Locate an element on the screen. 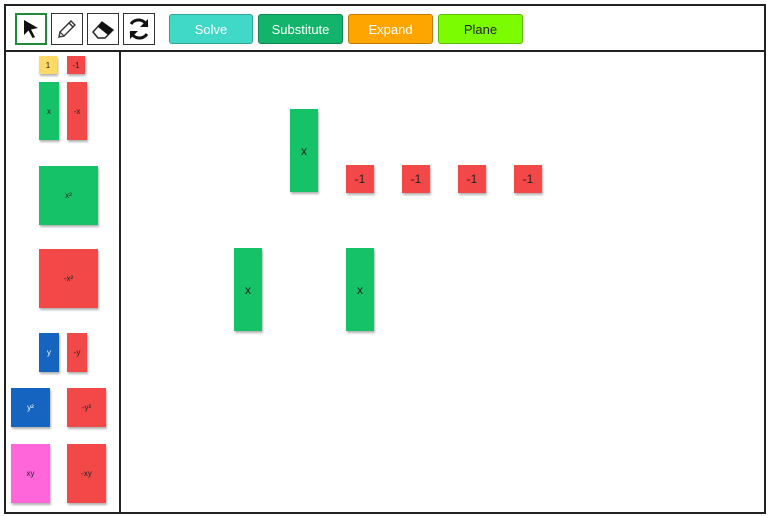 This screenshot has height=516, width=768. palette-negative-xy-tile: -xy is located at coordinates (86, 473).